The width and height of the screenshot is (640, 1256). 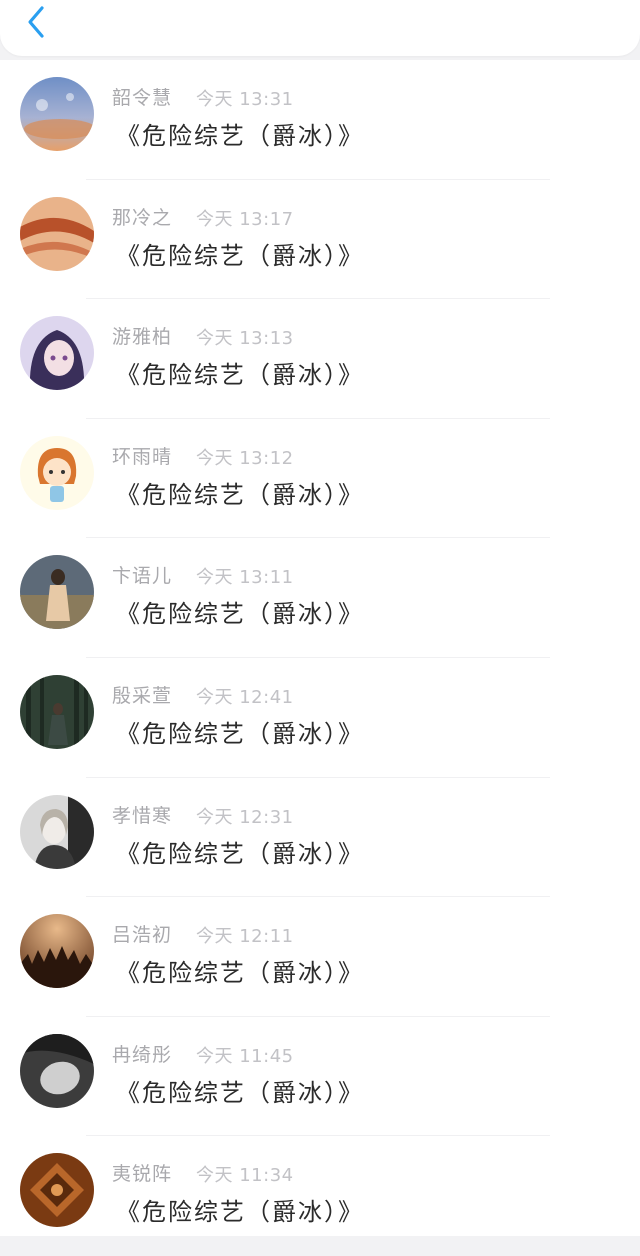 What do you see at coordinates (320, 120) in the screenshot?
I see `list-item: 韶令慧 今天 13:31 《危险综艺（爵冰）》` at bounding box center [320, 120].